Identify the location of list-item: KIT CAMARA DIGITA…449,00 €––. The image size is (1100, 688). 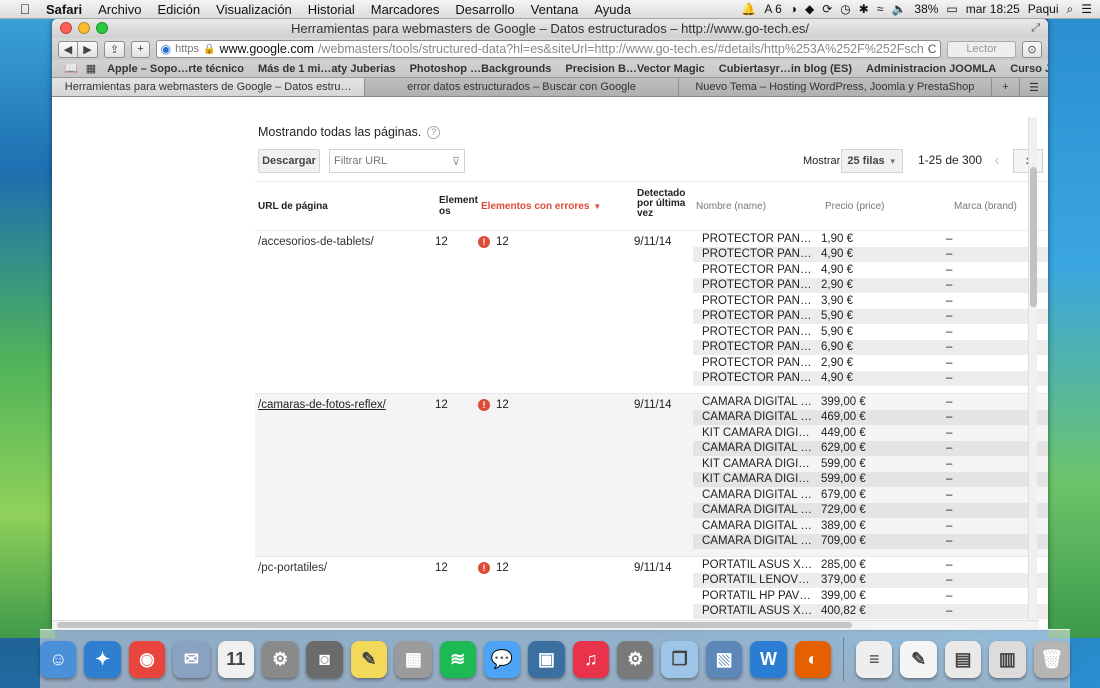
(870, 433).